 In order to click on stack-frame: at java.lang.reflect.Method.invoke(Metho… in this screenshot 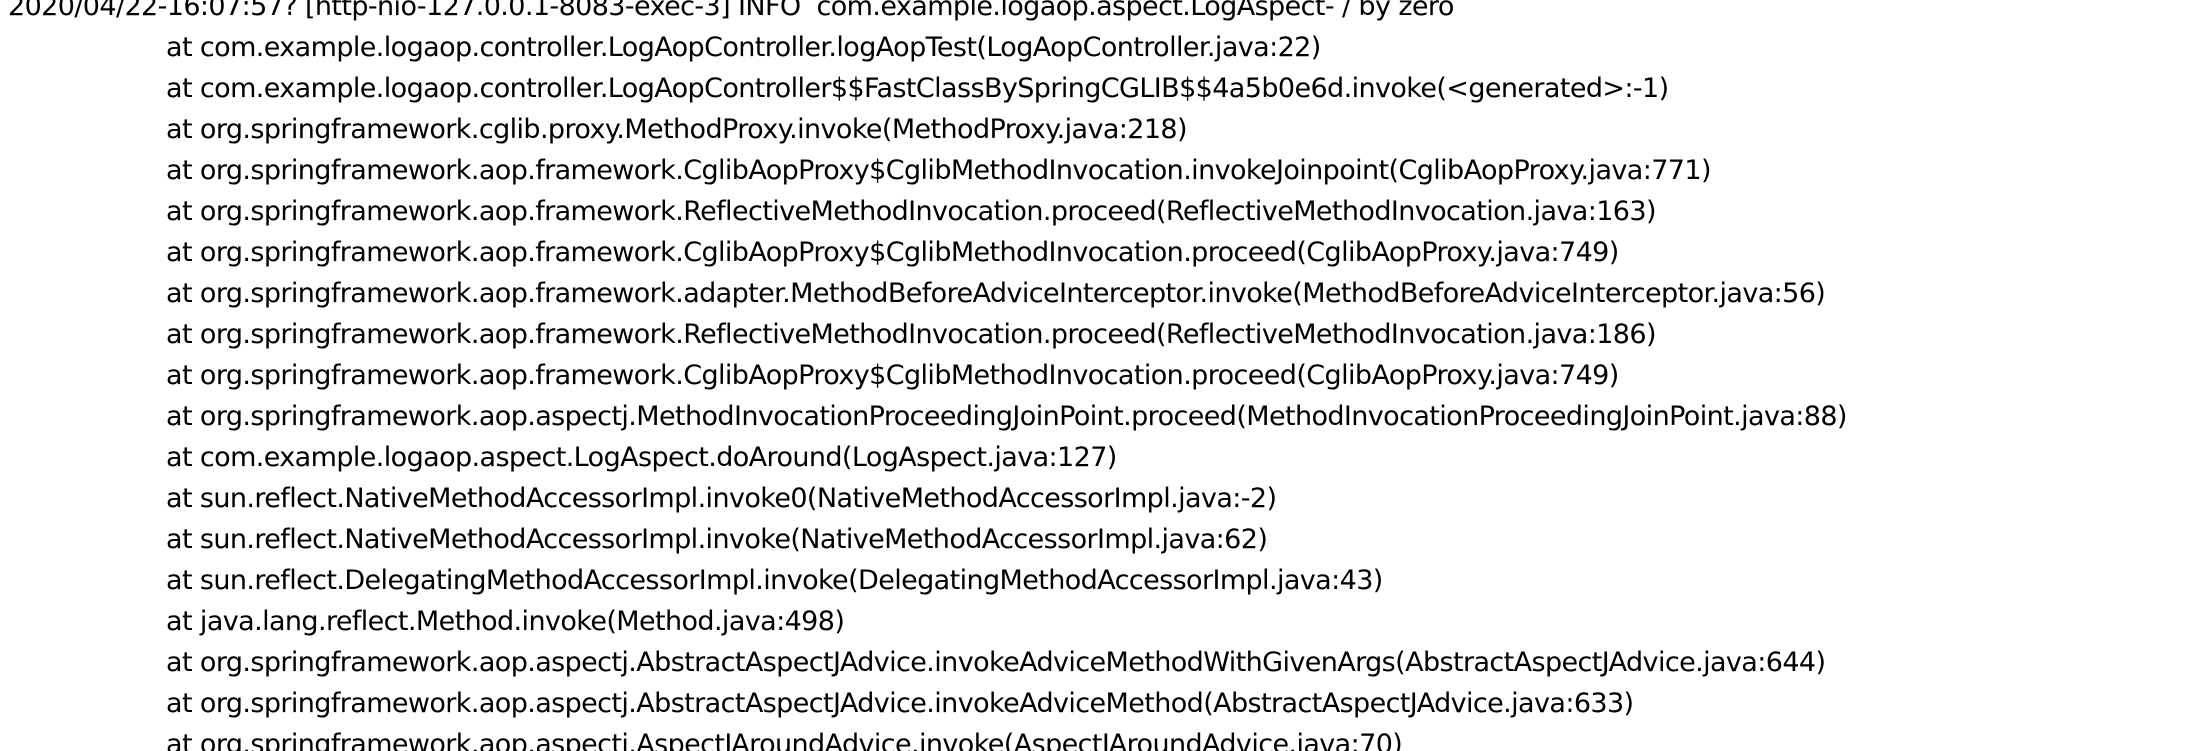, I will do `click(505, 621)`.